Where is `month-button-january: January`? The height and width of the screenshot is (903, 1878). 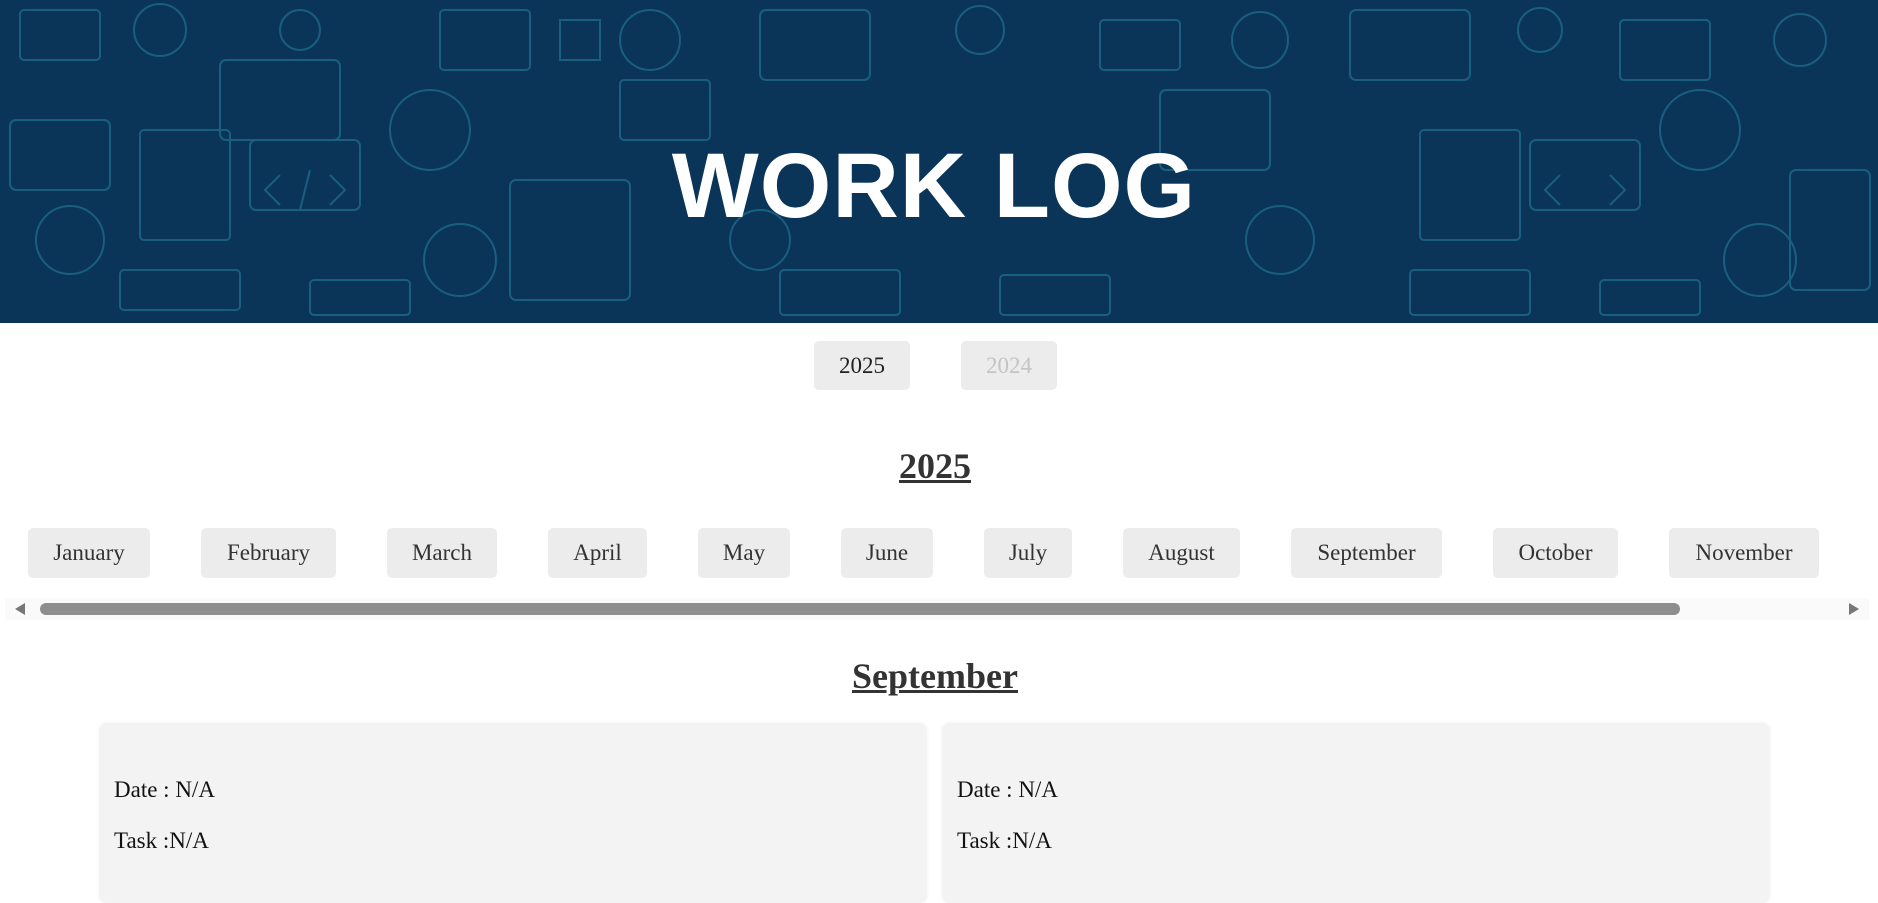 month-button-january: January is located at coordinates (89, 553).